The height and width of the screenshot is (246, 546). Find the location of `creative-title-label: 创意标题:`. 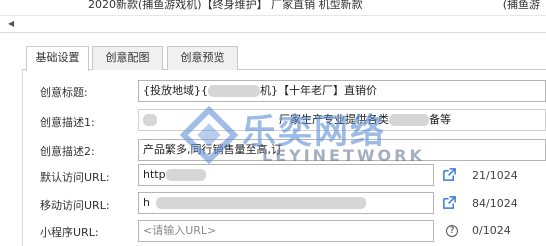

creative-title-label: 创意标题: is located at coordinates (64, 92).